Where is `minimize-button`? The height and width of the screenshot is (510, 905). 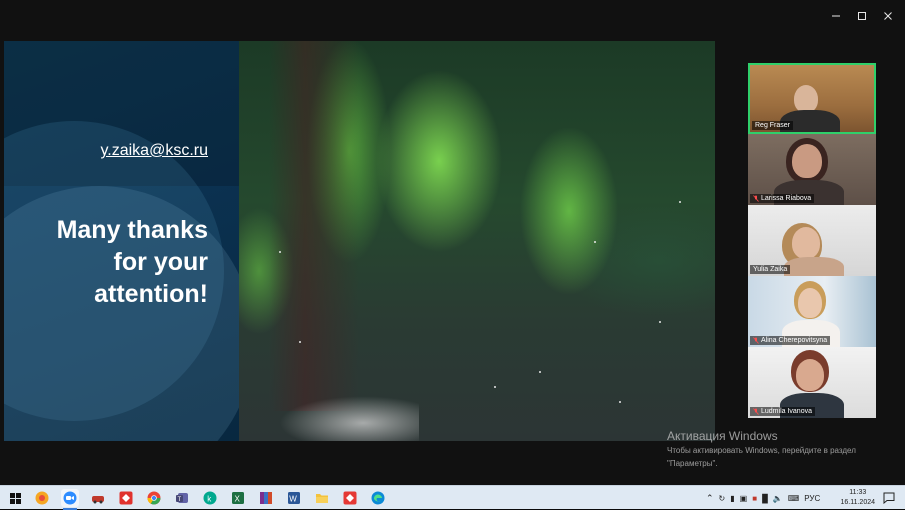 minimize-button is located at coordinates (836, 16).